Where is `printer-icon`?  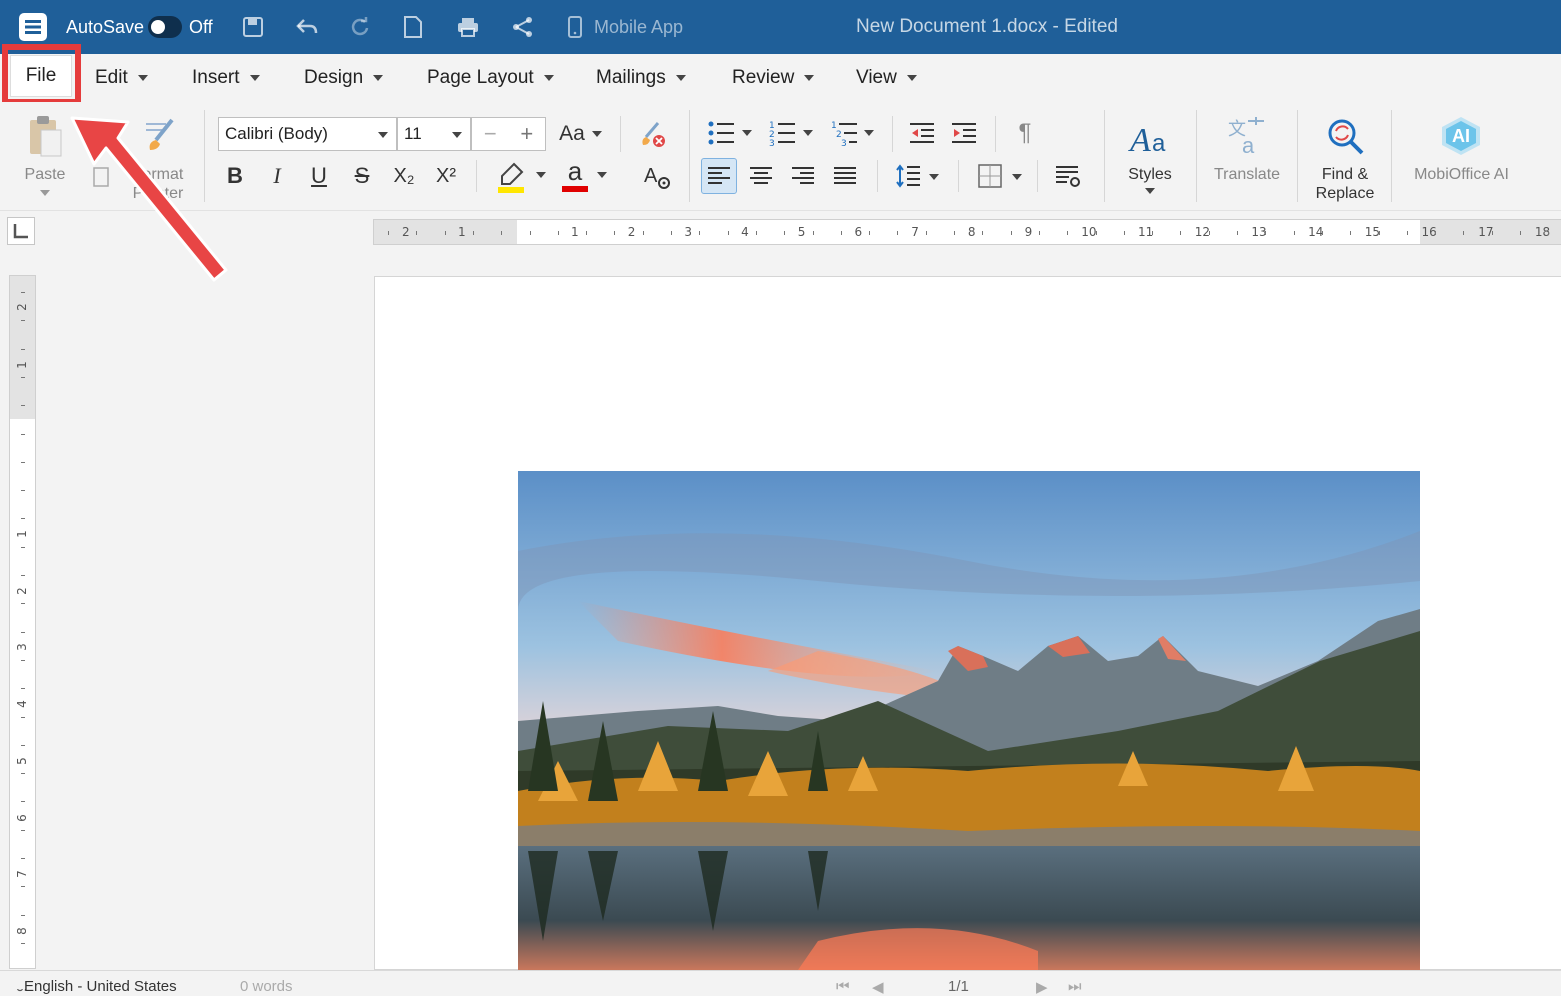
printer-icon is located at coordinates (468, 27).